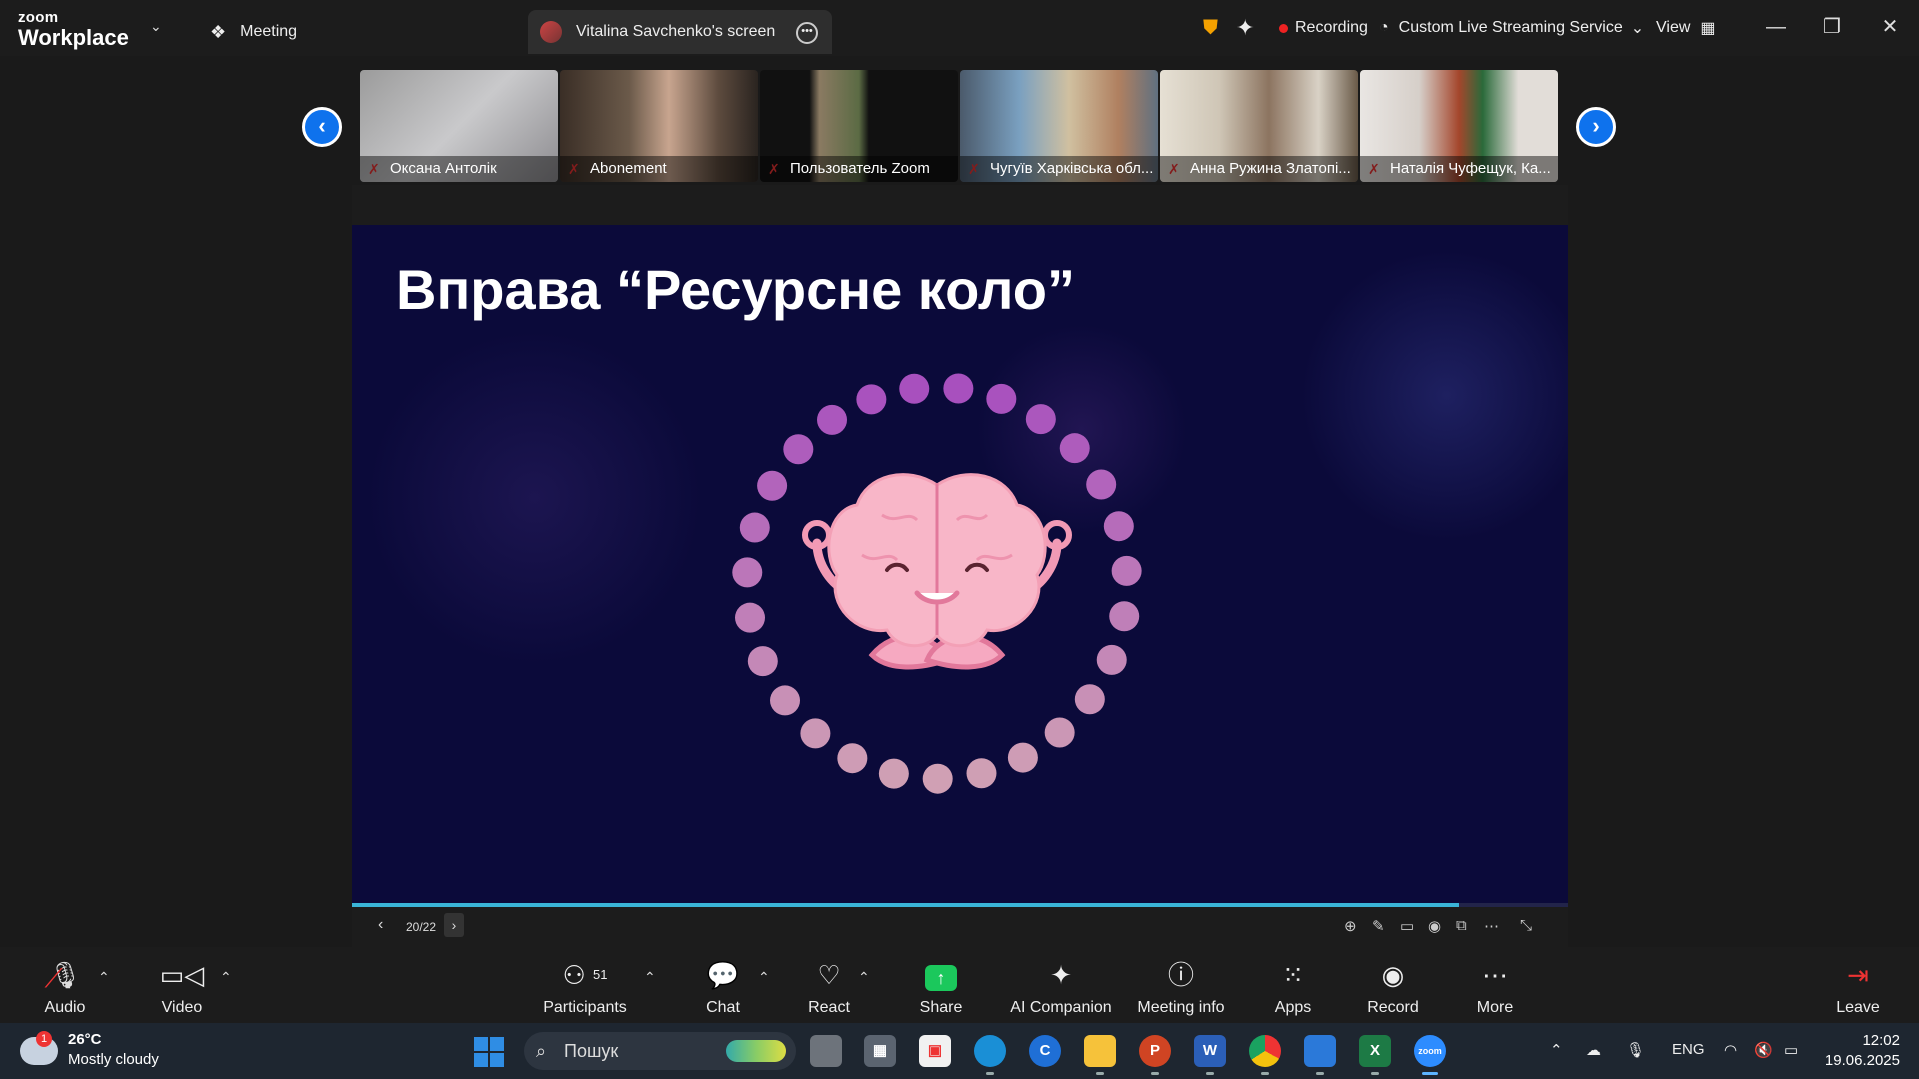  Describe the element at coordinates (421, 927) in the screenshot. I see `slide-page-indicator: 20/22` at that location.